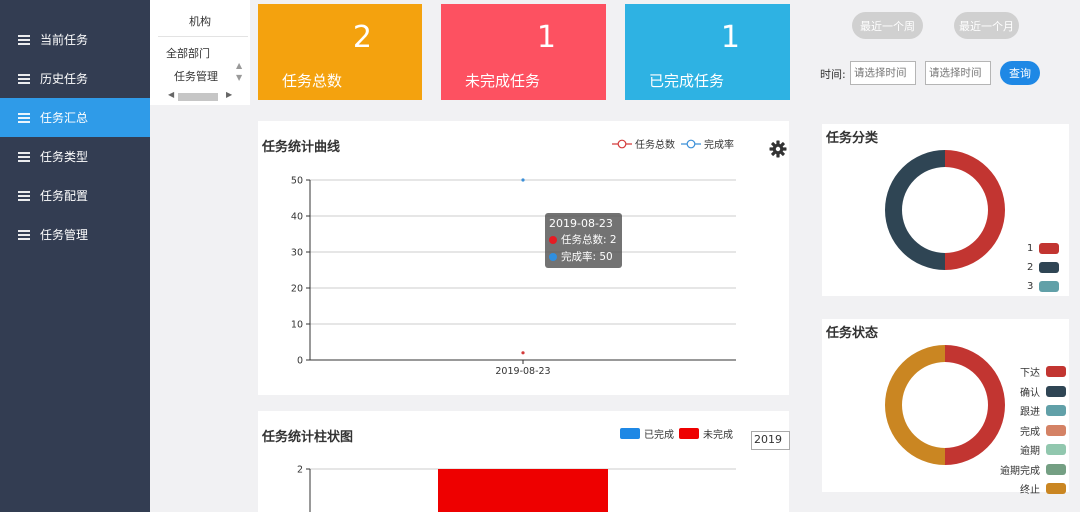 The height and width of the screenshot is (512, 1080). What do you see at coordinates (778, 149) in the screenshot?
I see `gear-icon` at bounding box center [778, 149].